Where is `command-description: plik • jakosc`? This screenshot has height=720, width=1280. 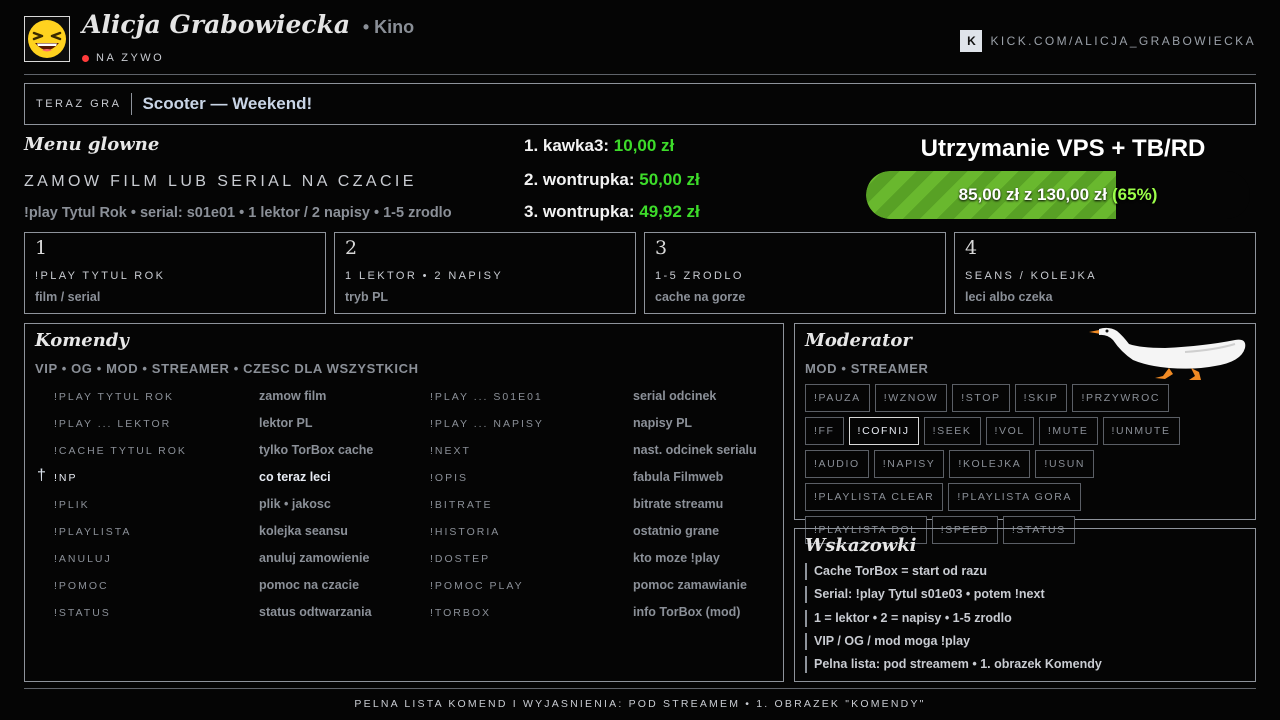 command-description: plik • jakosc is located at coordinates (295, 504).